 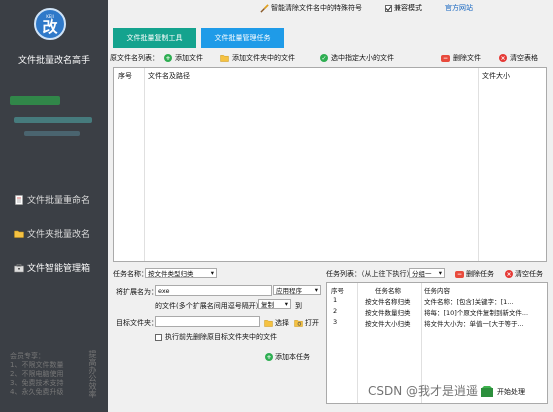 I want to click on special-chars-link: 智能清除文件名中的特殊符号, so click(x=311, y=8).